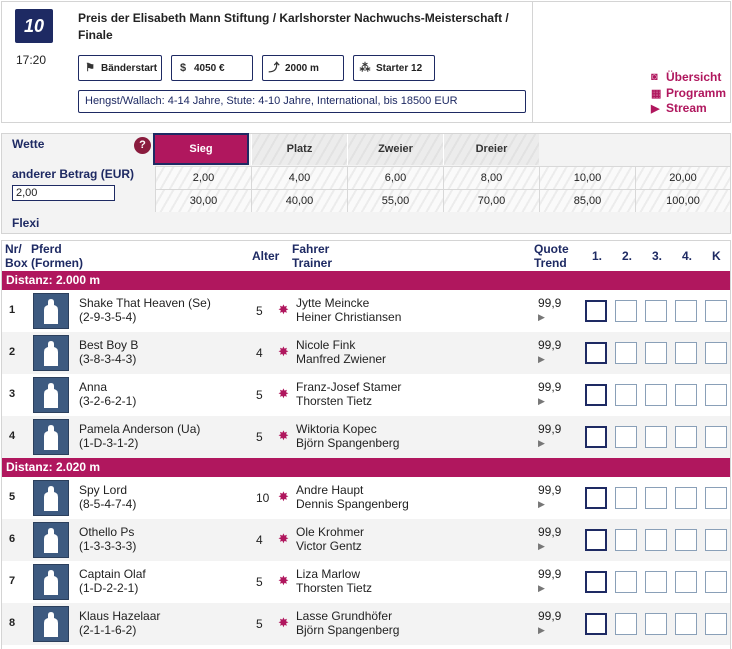  Describe the element at coordinates (682, 200) in the screenshot. I see `amount-option: 100,00` at that location.